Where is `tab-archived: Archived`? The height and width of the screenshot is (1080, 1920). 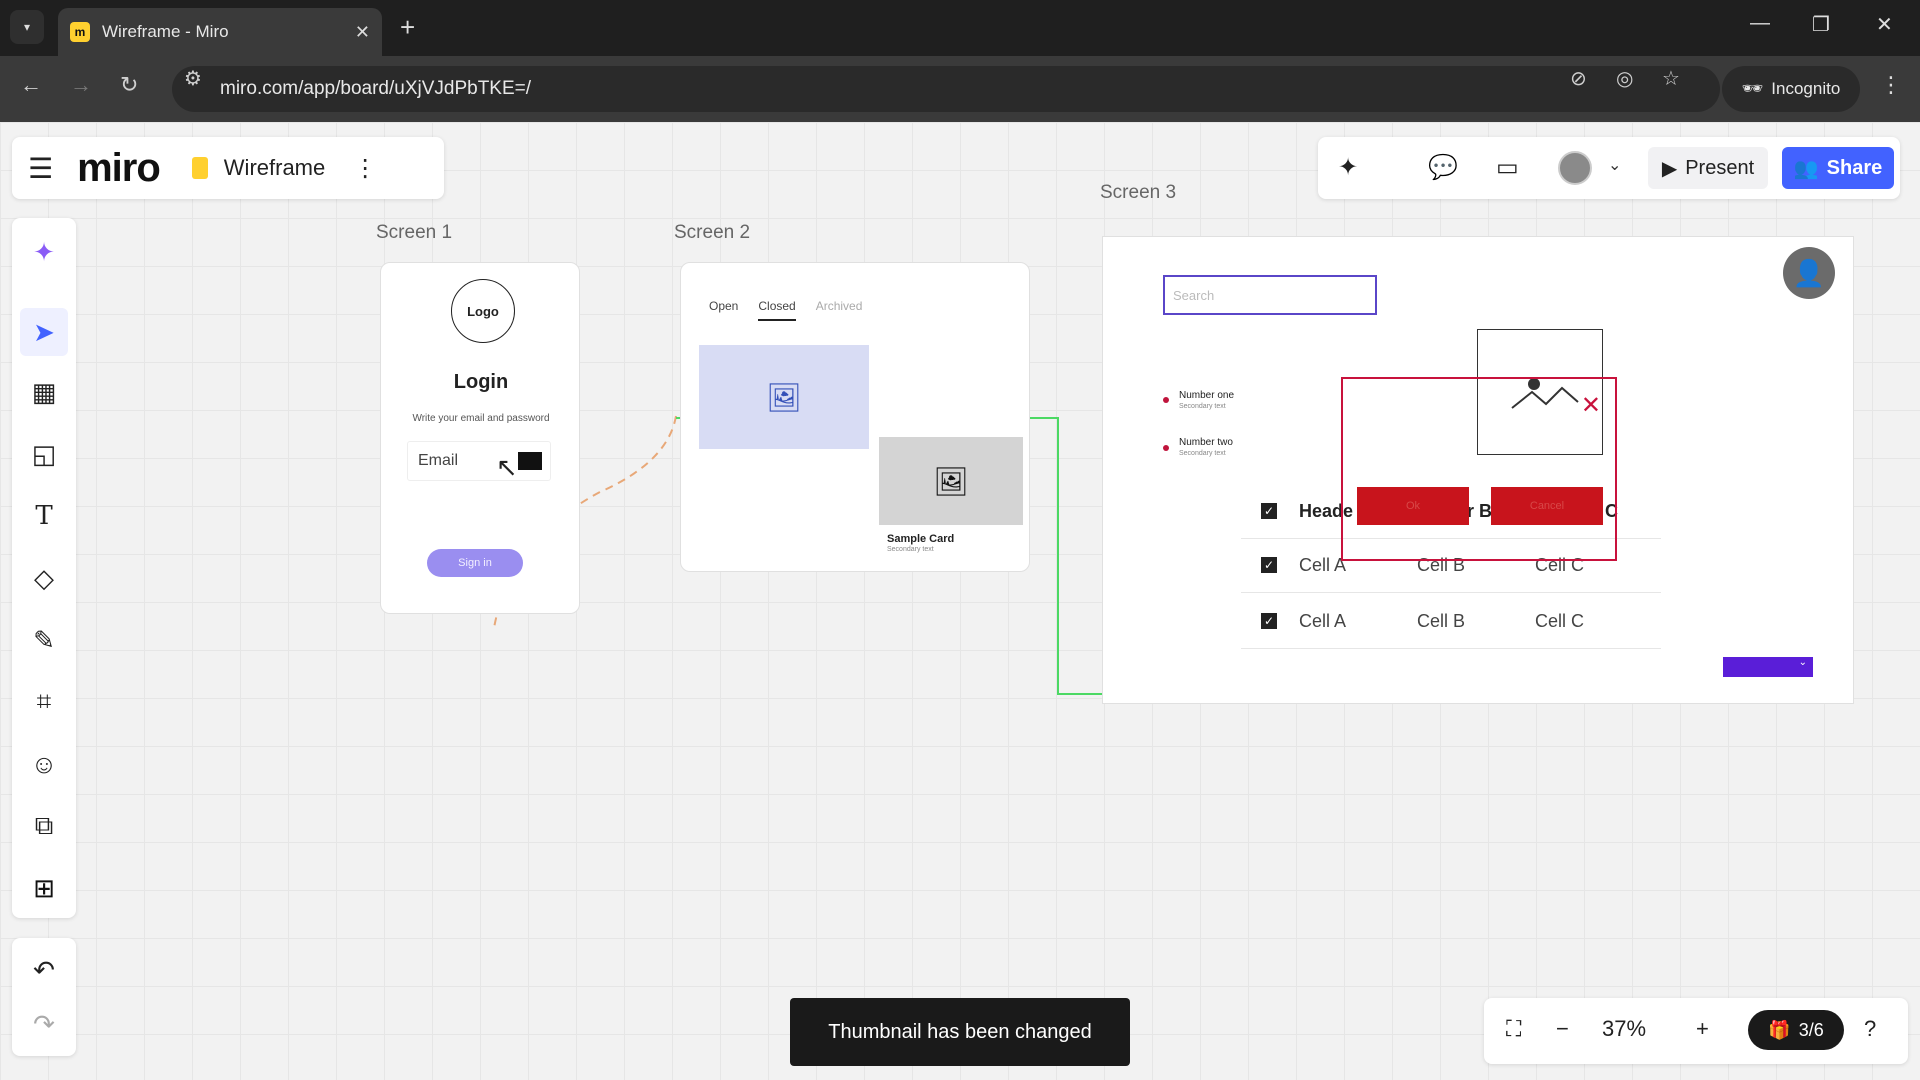
tab-archived: Archived is located at coordinates (839, 310).